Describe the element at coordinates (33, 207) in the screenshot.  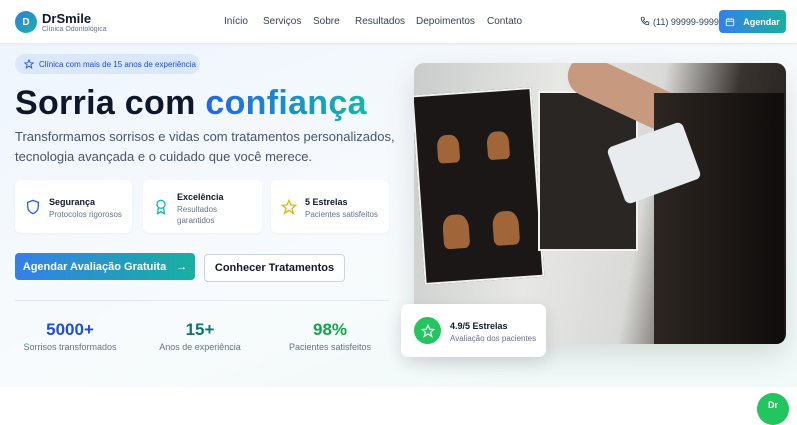
I see `shield-icon` at that location.